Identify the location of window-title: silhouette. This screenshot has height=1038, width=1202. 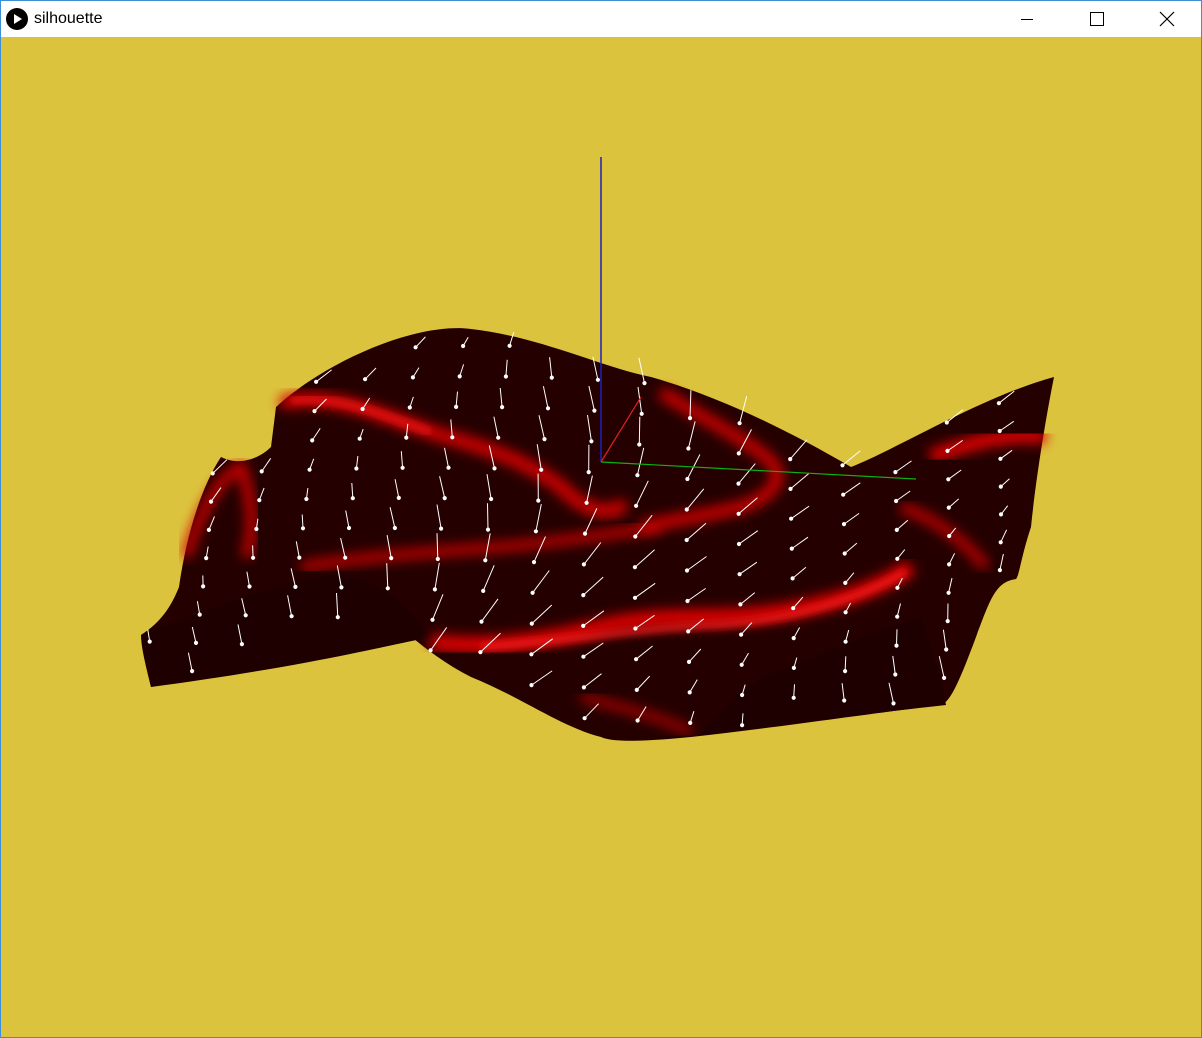
(68, 18).